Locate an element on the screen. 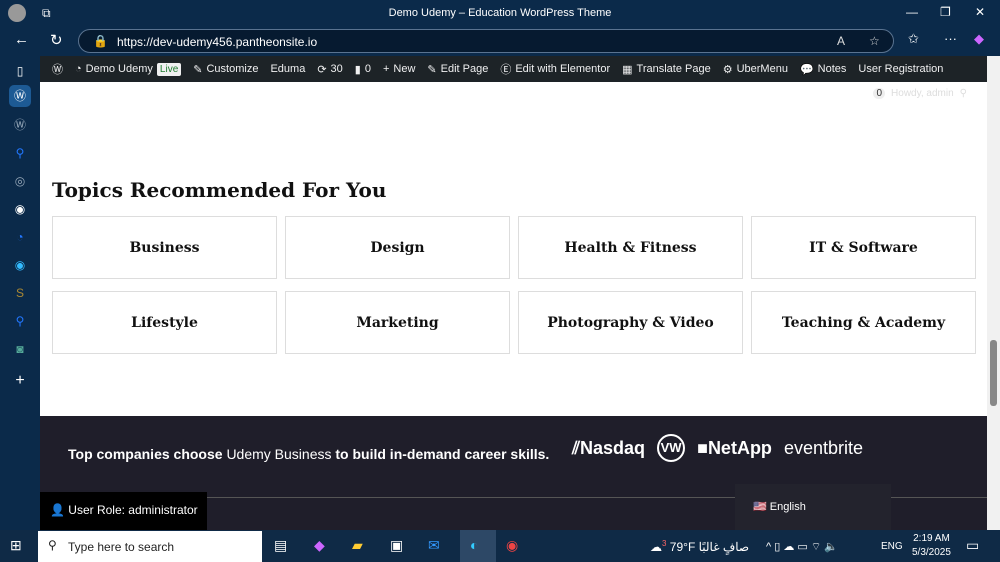 The height and width of the screenshot is (562, 1000). adminbar-ubermenu: ⚙ UberMenu is located at coordinates (755, 69).